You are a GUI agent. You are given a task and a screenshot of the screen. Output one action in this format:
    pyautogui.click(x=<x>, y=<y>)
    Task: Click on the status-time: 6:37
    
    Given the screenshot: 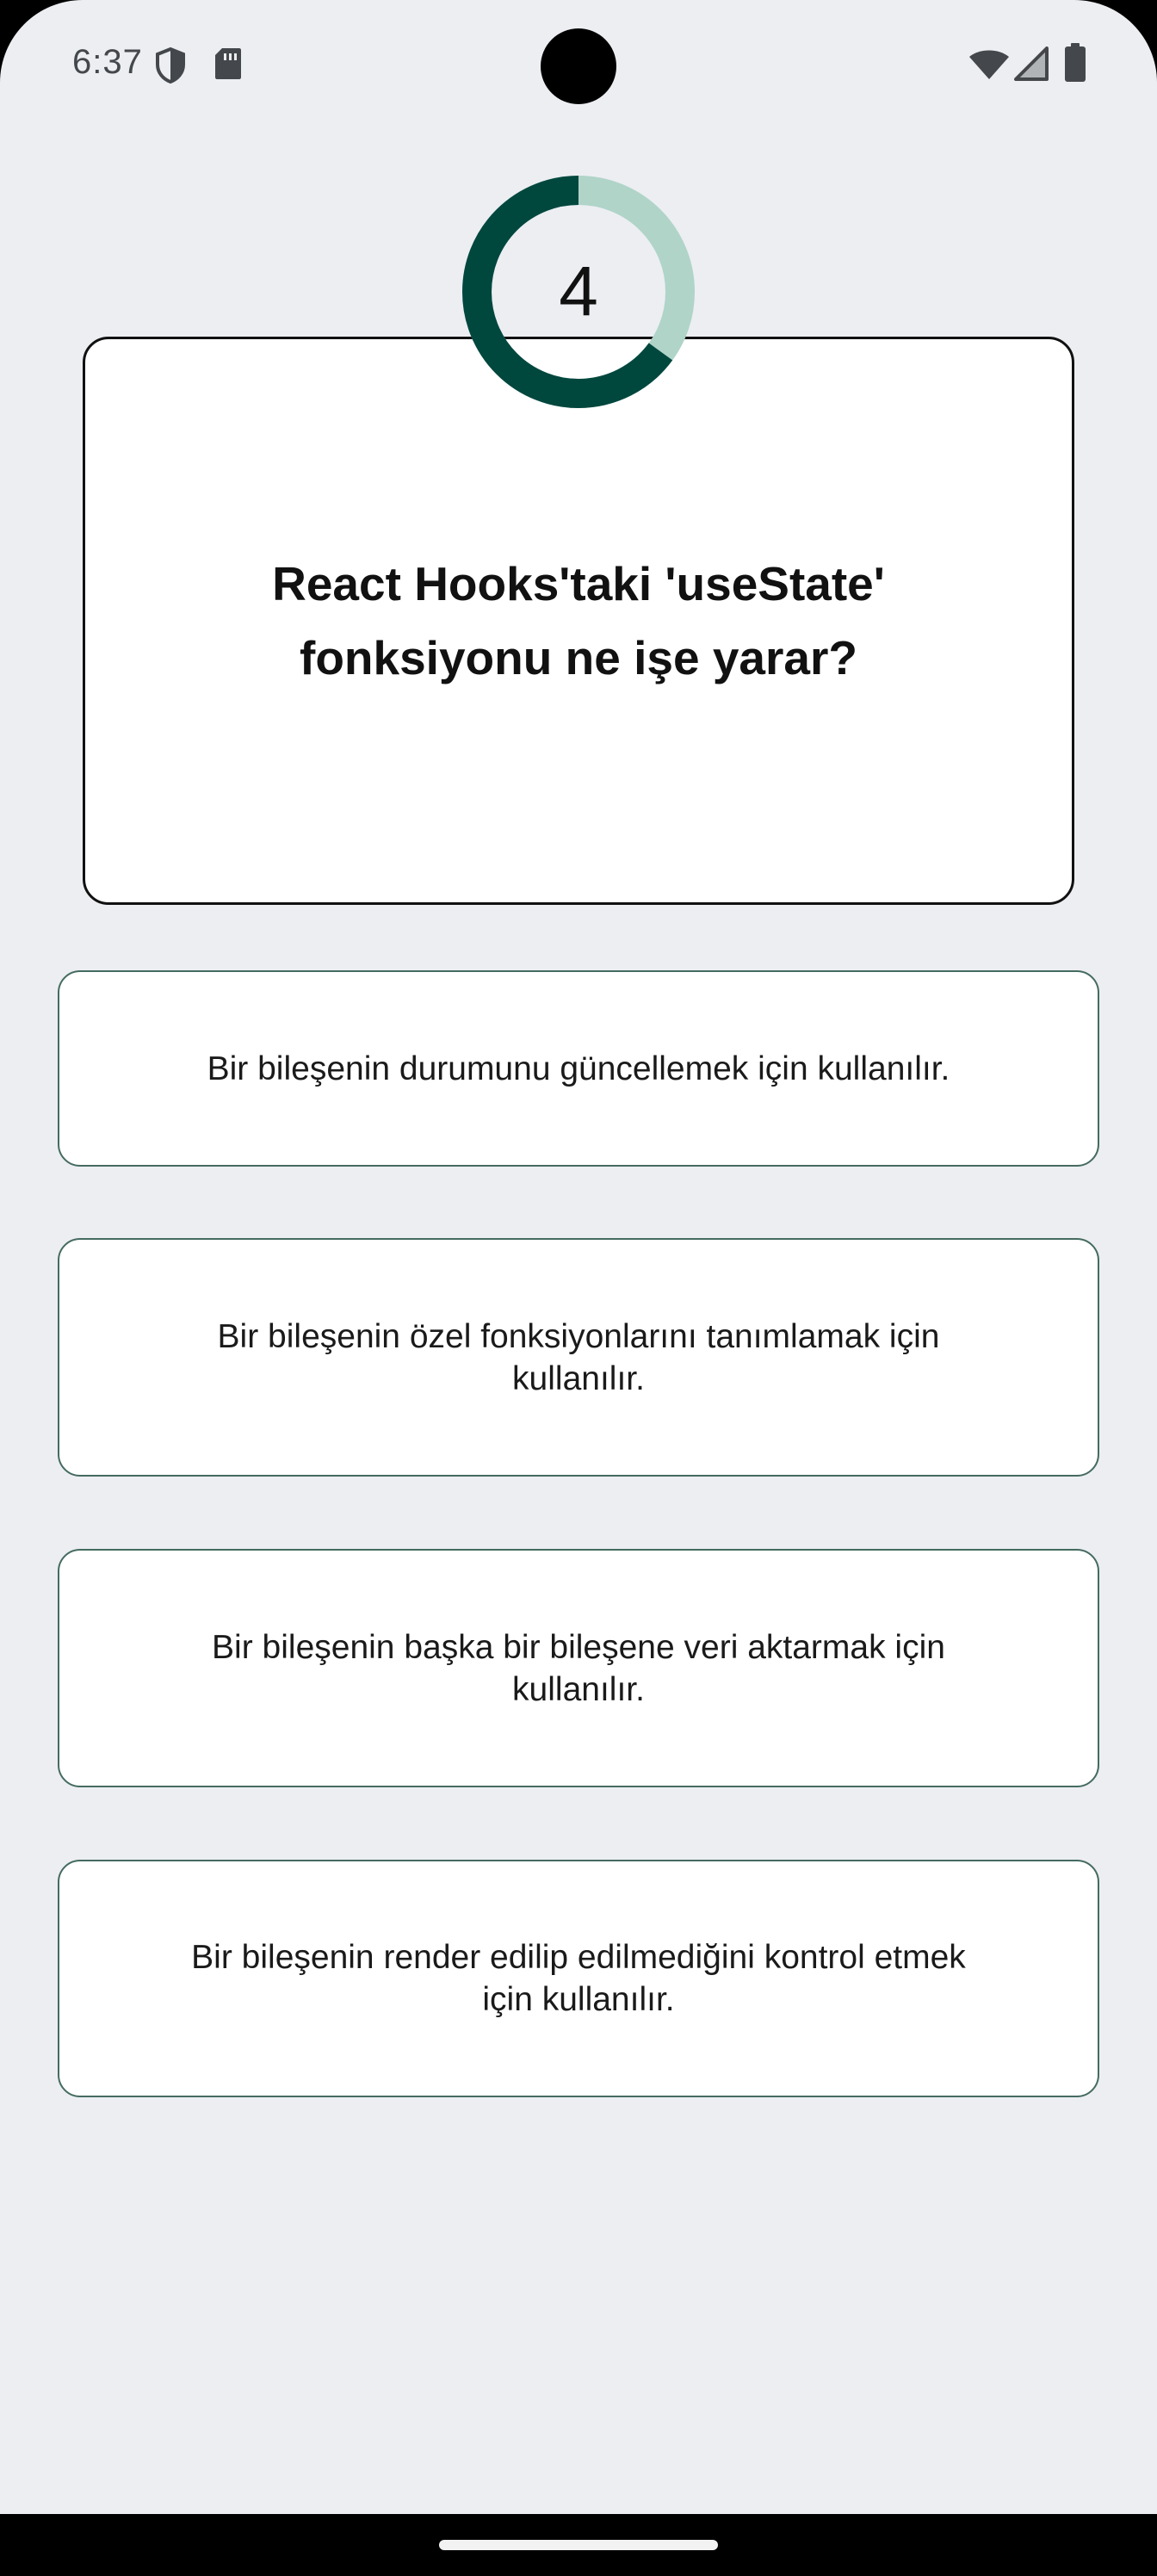 What is the action you would take?
    pyautogui.click(x=108, y=62)
    